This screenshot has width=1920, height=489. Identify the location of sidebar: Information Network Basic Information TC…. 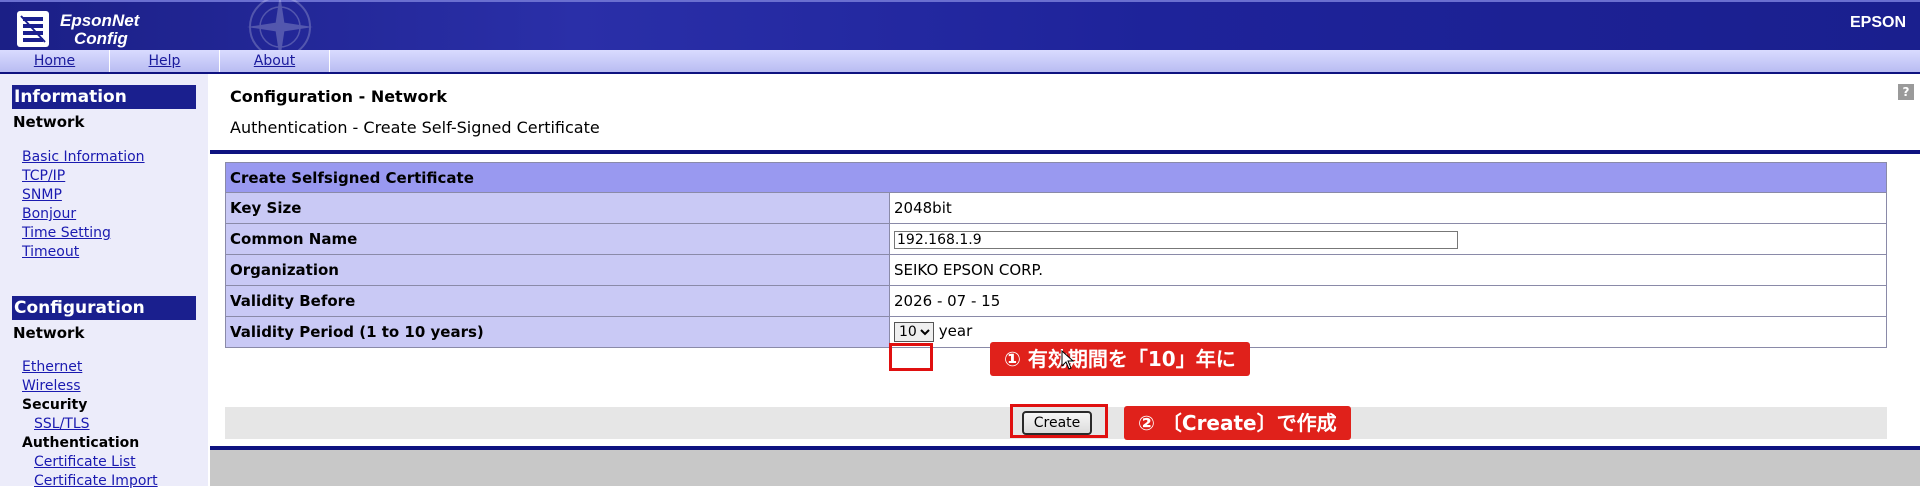
(104, 281).